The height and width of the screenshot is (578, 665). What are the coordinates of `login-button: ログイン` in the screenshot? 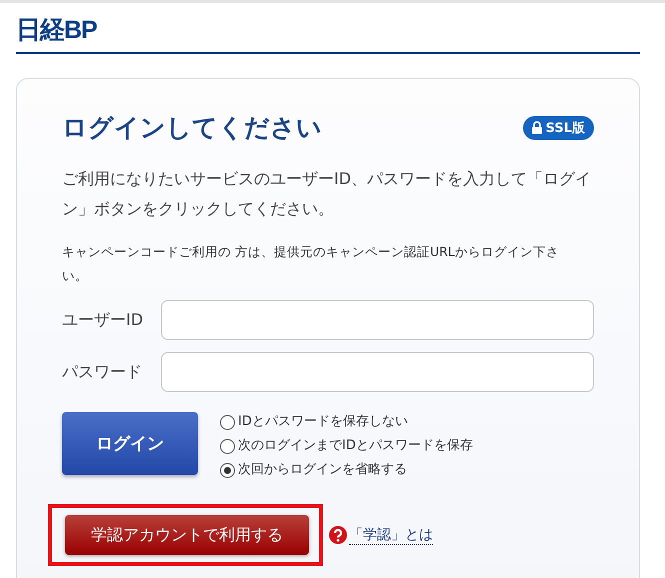 It's located at (130, 443).